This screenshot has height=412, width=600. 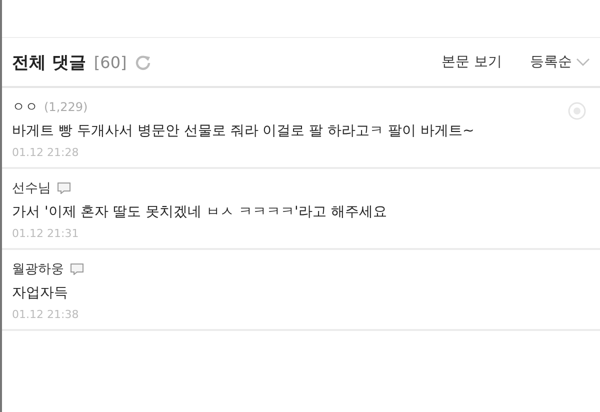 What do you see at coordinates (142, 62) in the screenshot?
I see `refresh-icon` at bounding box center [142, 62].